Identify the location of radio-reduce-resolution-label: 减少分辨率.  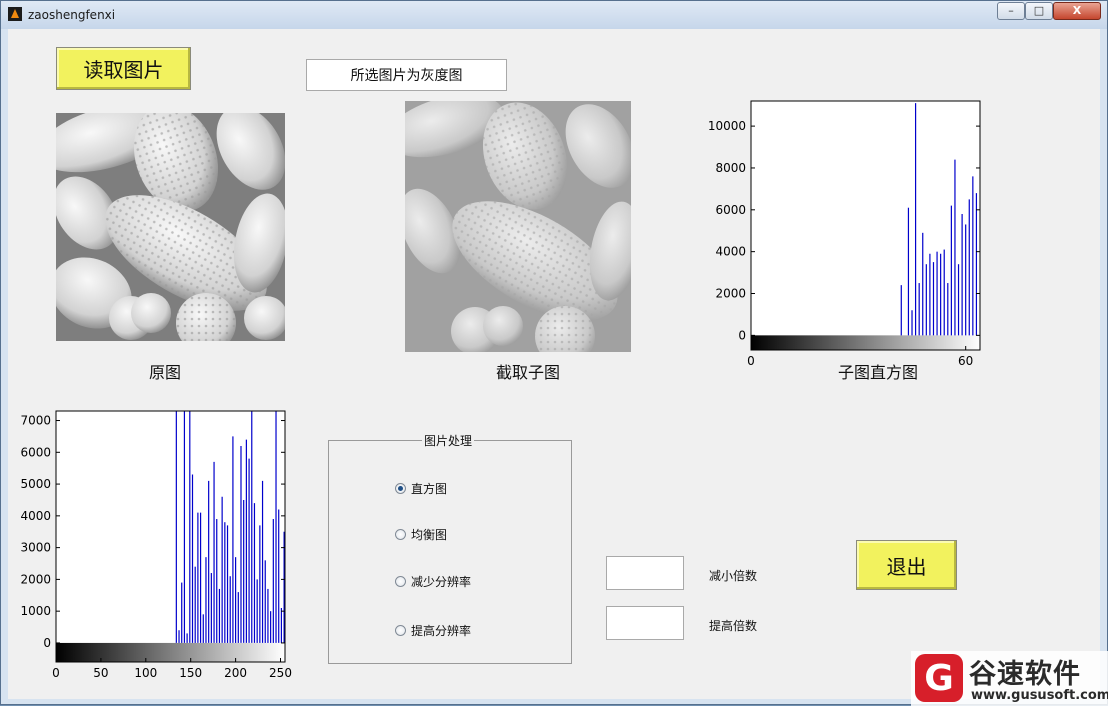
(441, 582).